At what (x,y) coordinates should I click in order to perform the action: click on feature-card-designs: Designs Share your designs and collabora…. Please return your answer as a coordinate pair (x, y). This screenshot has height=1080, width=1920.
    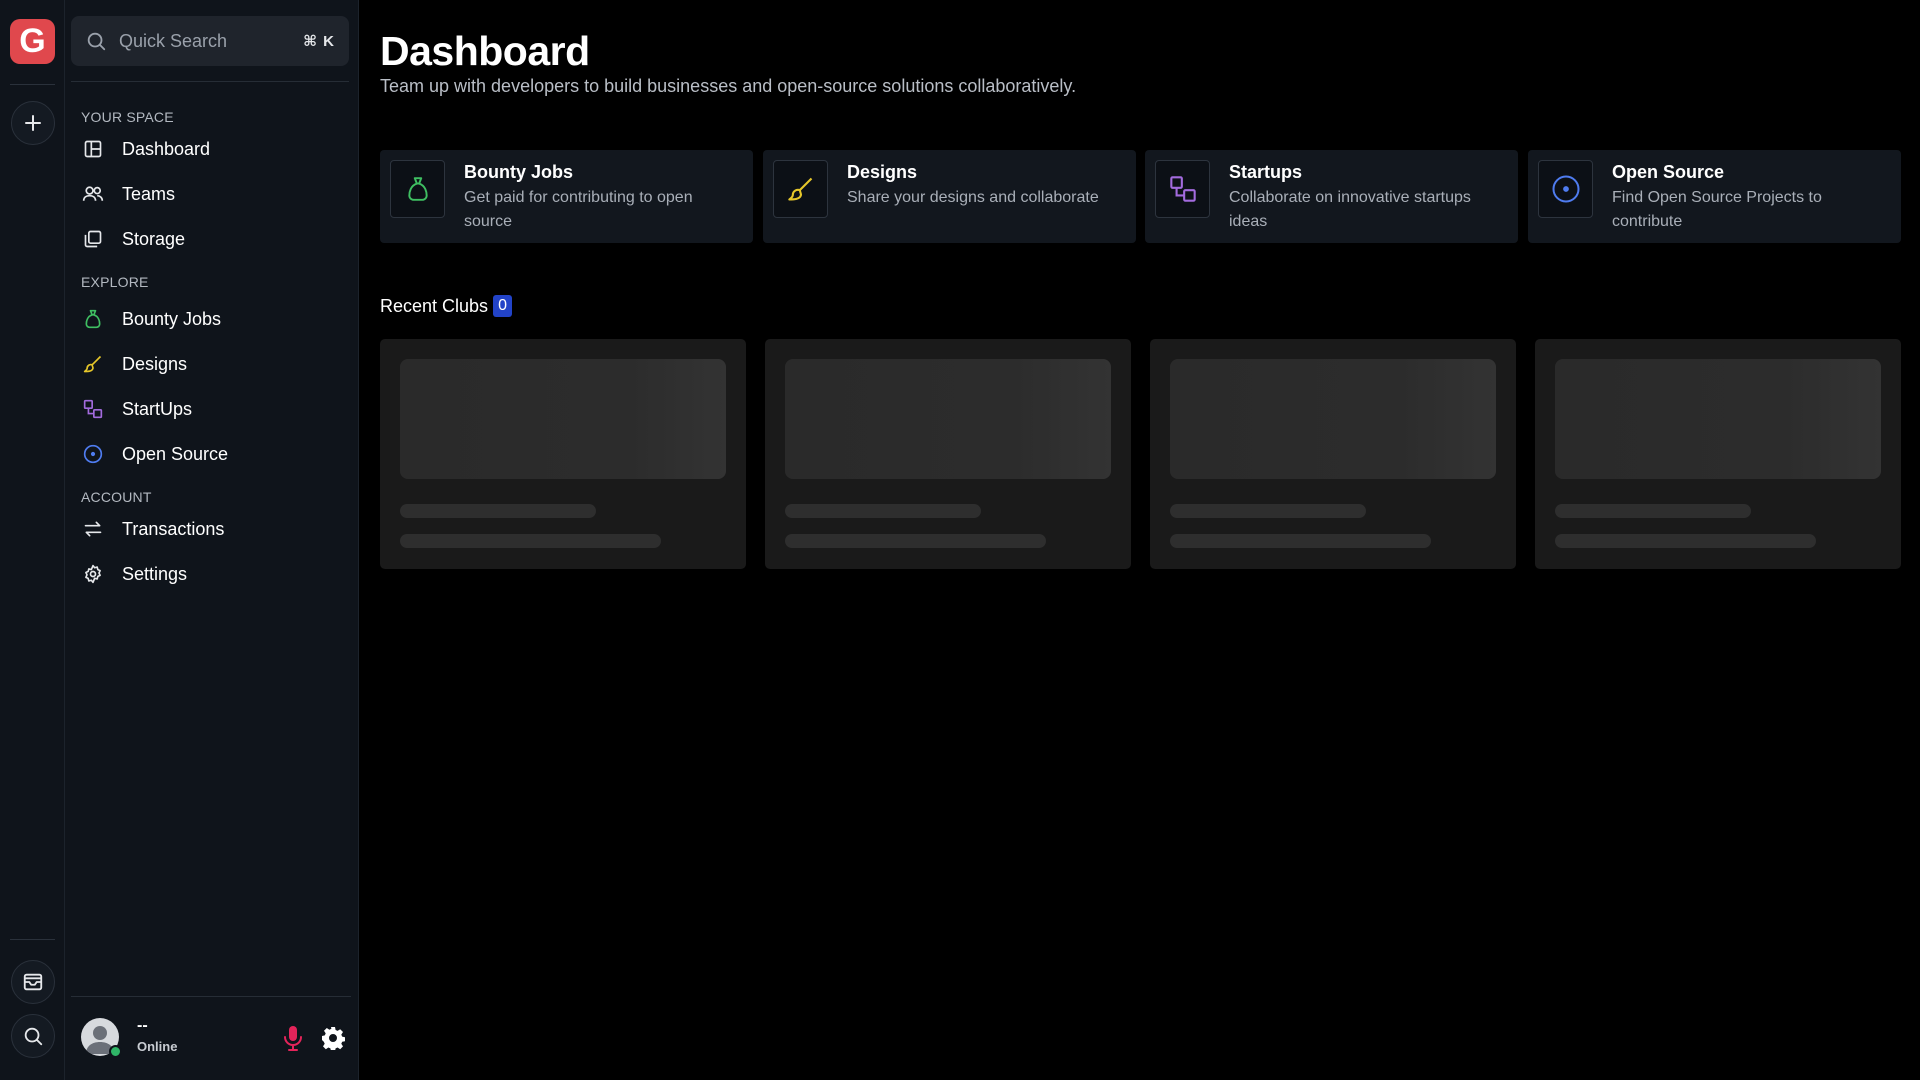
    Looking at the image, I should click on (949, 196).